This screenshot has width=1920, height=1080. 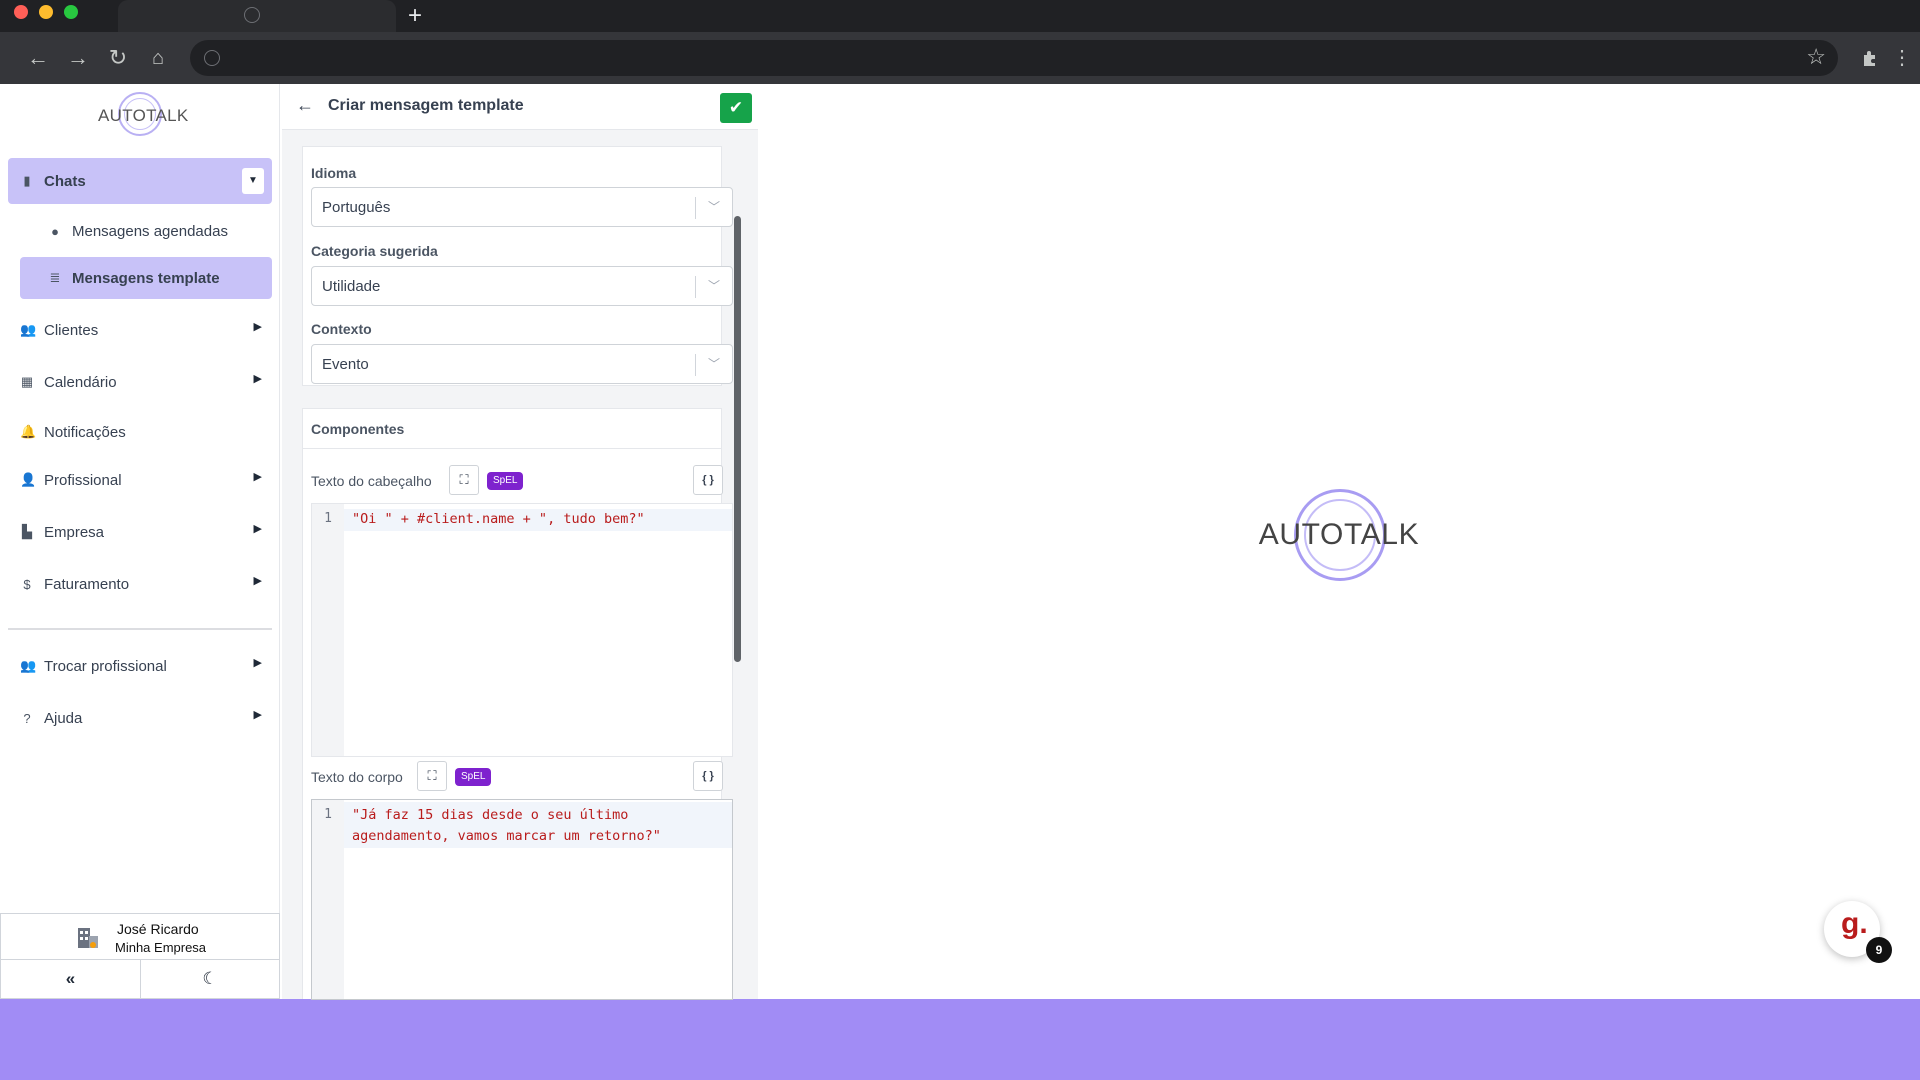 What do you see at coordinates (1816, 57) in the screenshot?
I see `bookmark-star-icon: ☆` at bounding box center [1816, 57].